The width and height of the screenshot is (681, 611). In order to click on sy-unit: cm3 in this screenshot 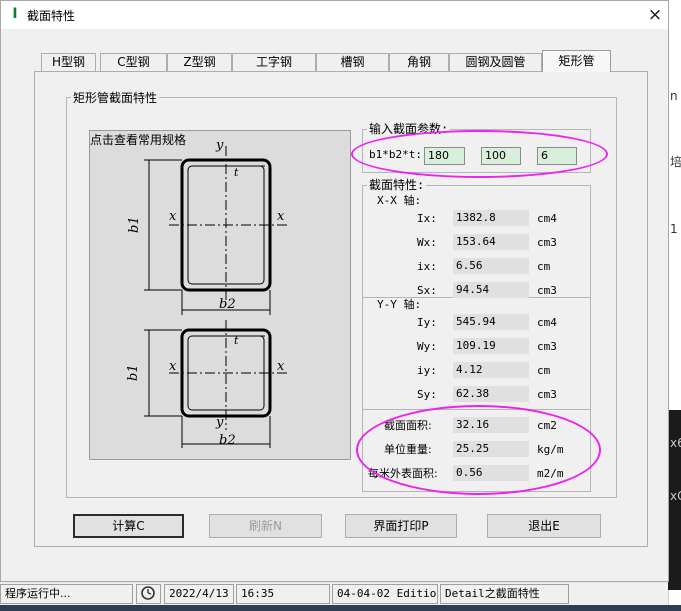, I will do `click(547, 394)`.